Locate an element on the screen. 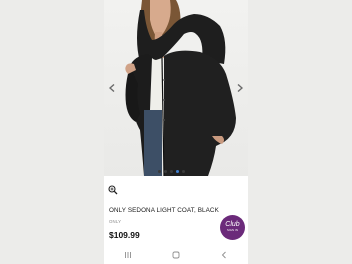 The width and height of the screenshot is (352, 264). home-icon is located at coordinates (176, 255).